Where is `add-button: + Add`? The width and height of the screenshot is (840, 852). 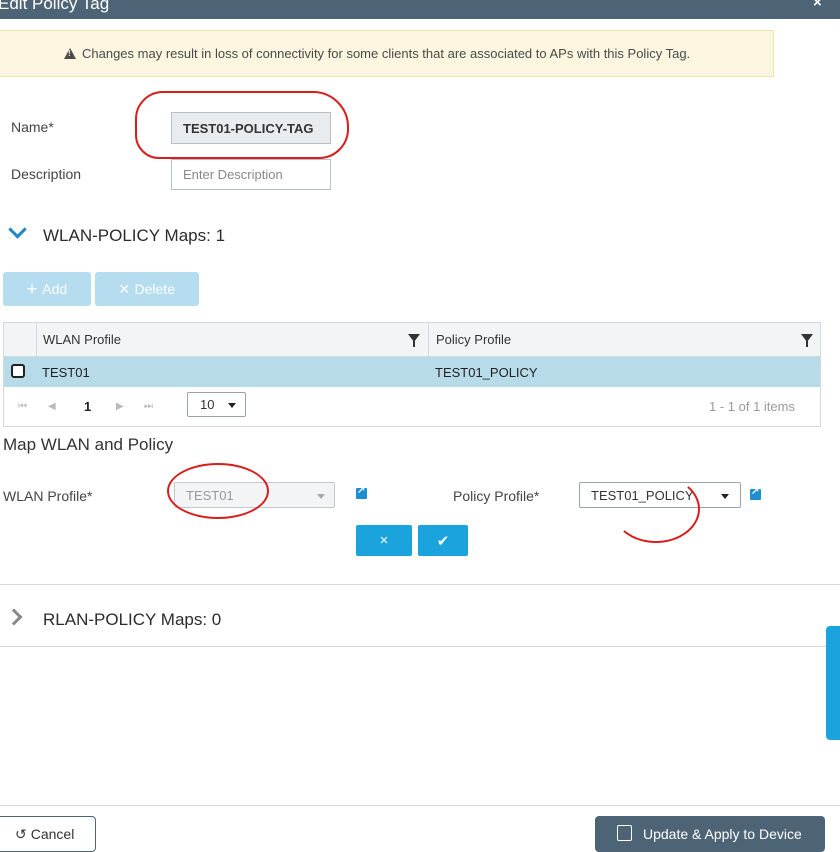
add-button: + Add is located at coordinates (47, 289).